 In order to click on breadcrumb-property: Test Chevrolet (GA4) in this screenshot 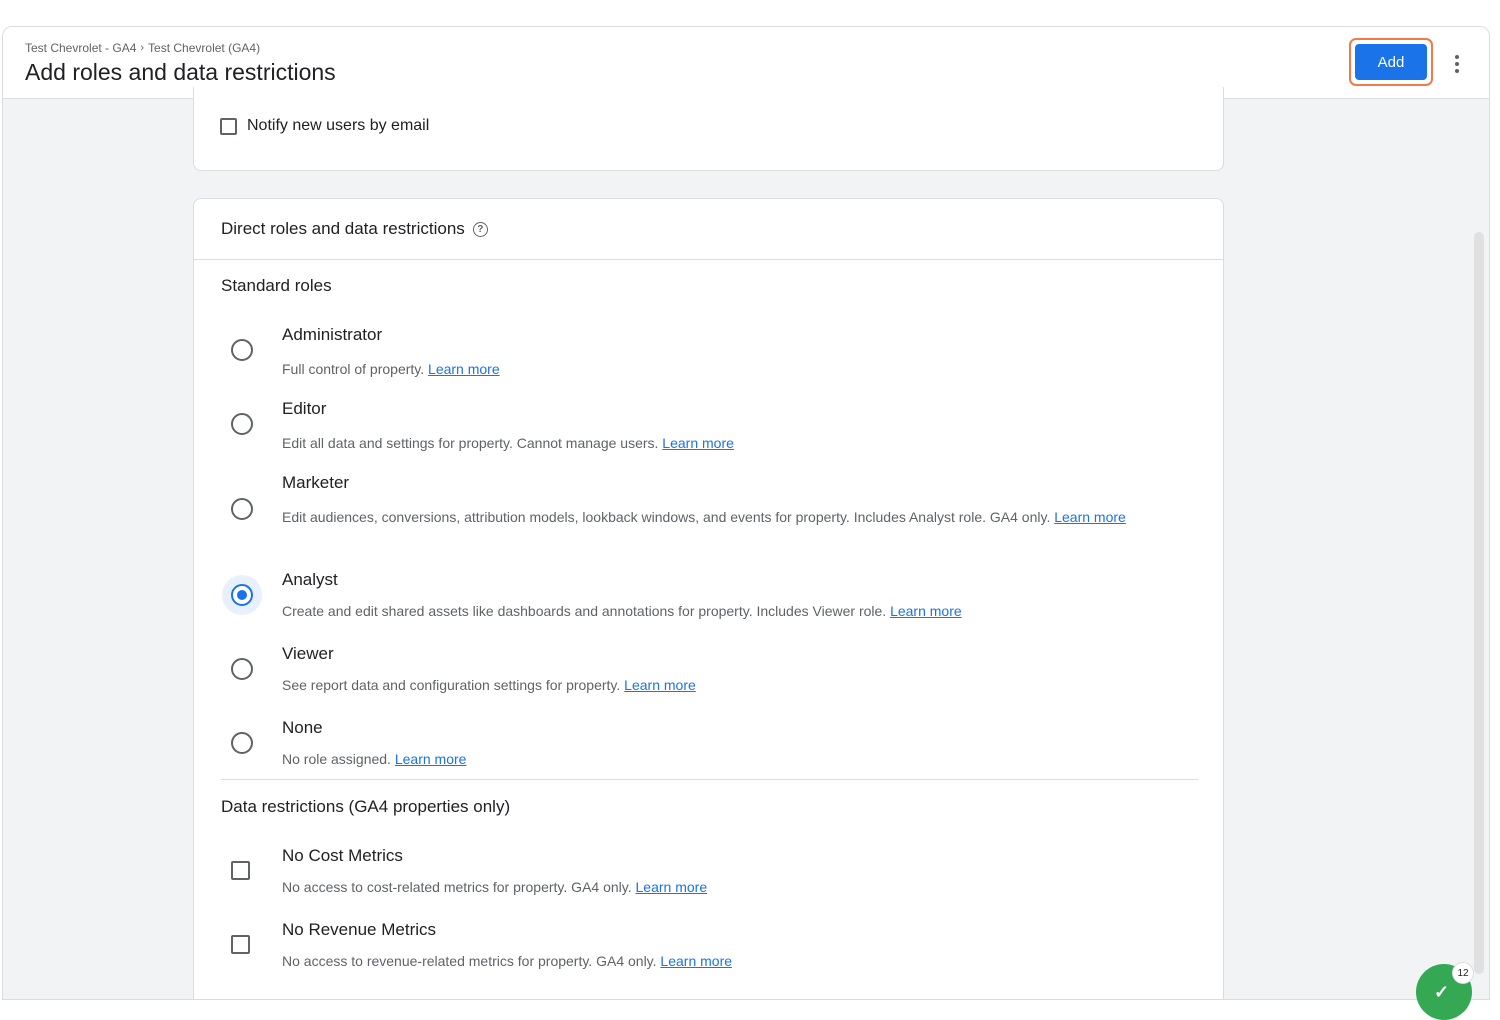, I will do `click(204, 48)`.